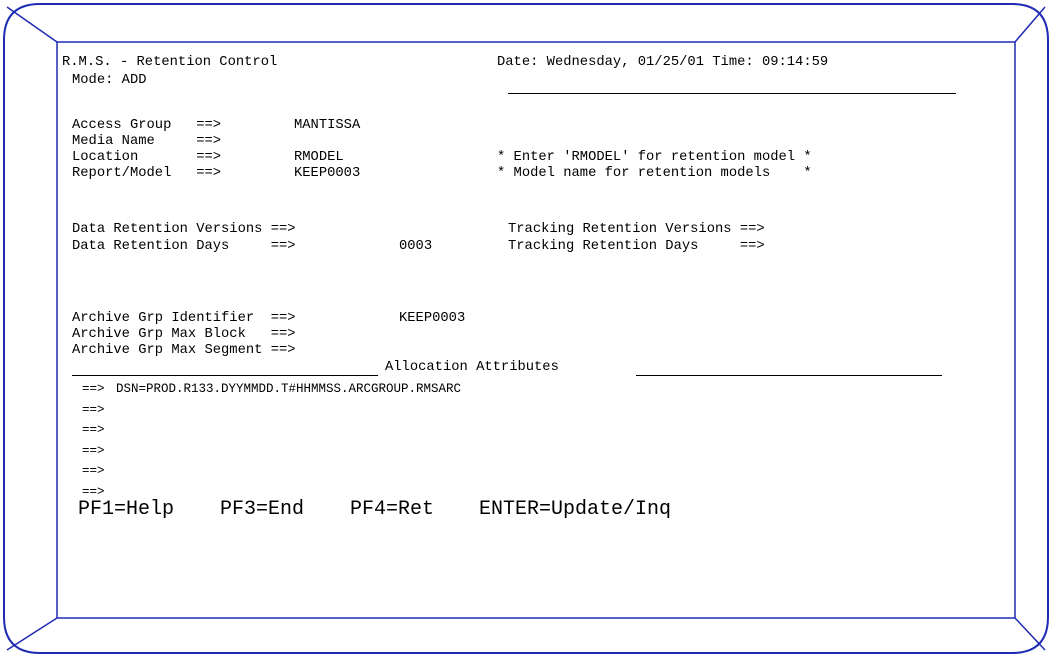 This screenshot has height=657, width=1052. I want to click on date-time: Date: Wednesday, 01/25/01 Time: 09:14:59, so click(663, 62).